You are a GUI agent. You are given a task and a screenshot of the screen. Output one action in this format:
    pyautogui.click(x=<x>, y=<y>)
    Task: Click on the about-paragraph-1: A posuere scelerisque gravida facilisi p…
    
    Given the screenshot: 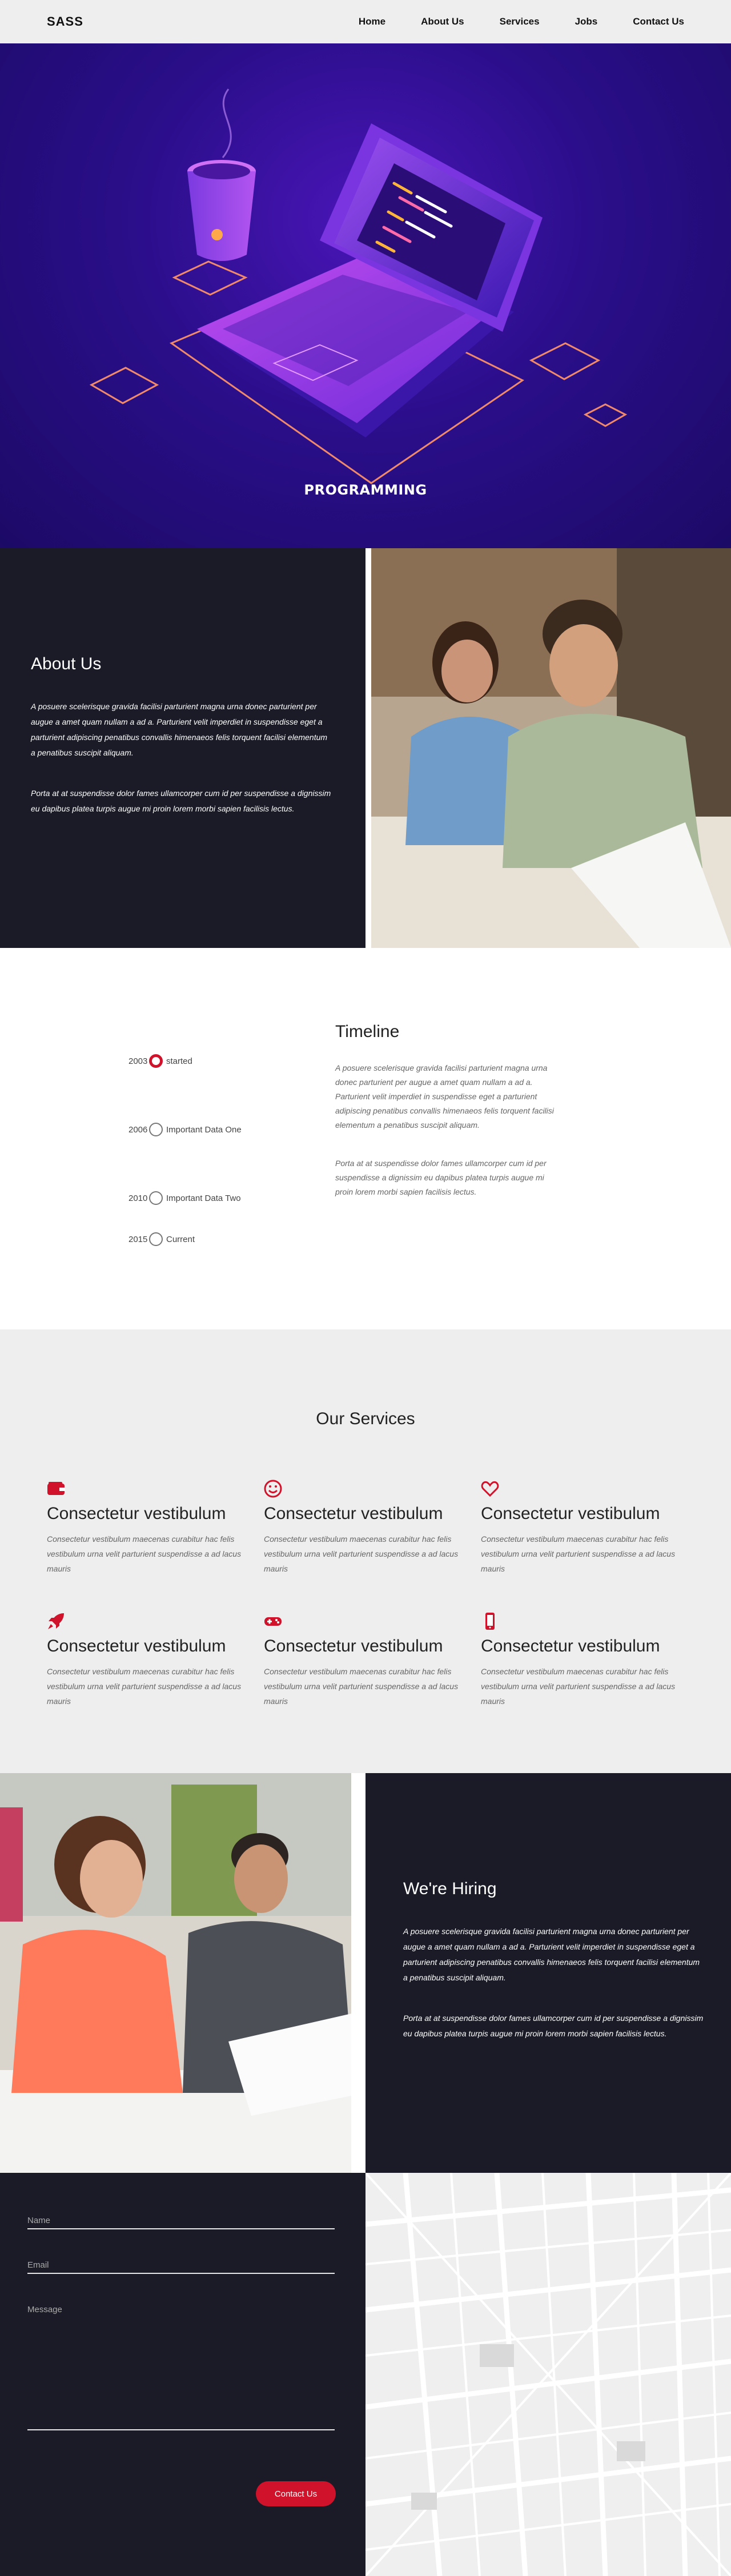 What is the action you would take?
    pyautogui.click(x=179, y=729)
    